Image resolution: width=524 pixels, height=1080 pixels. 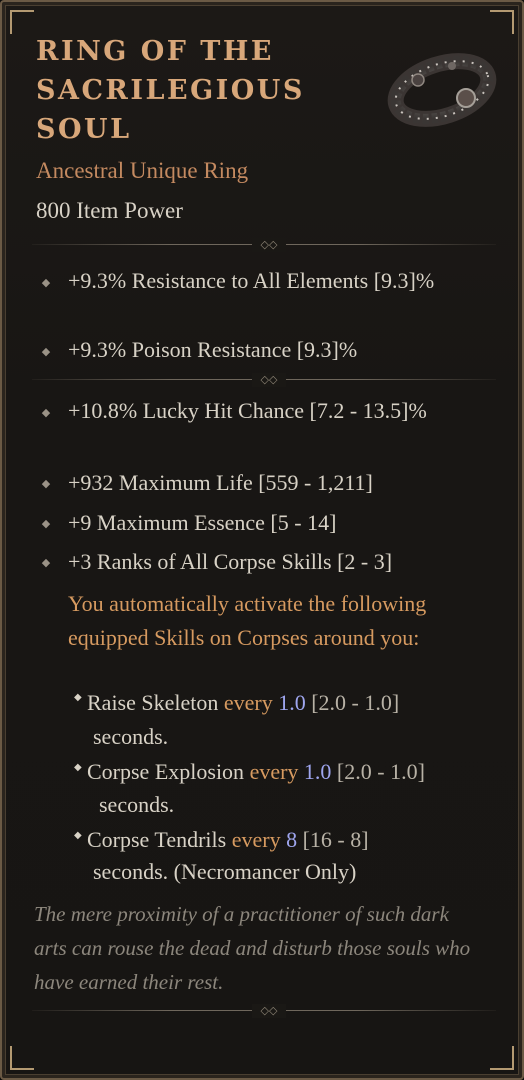 What do you see at coordinates (247, 410) in the screenshot?
I see `affix: +10.8% Lucky Hit Chance [7.2 - 13.5]%` at bounding box center [247, 410].